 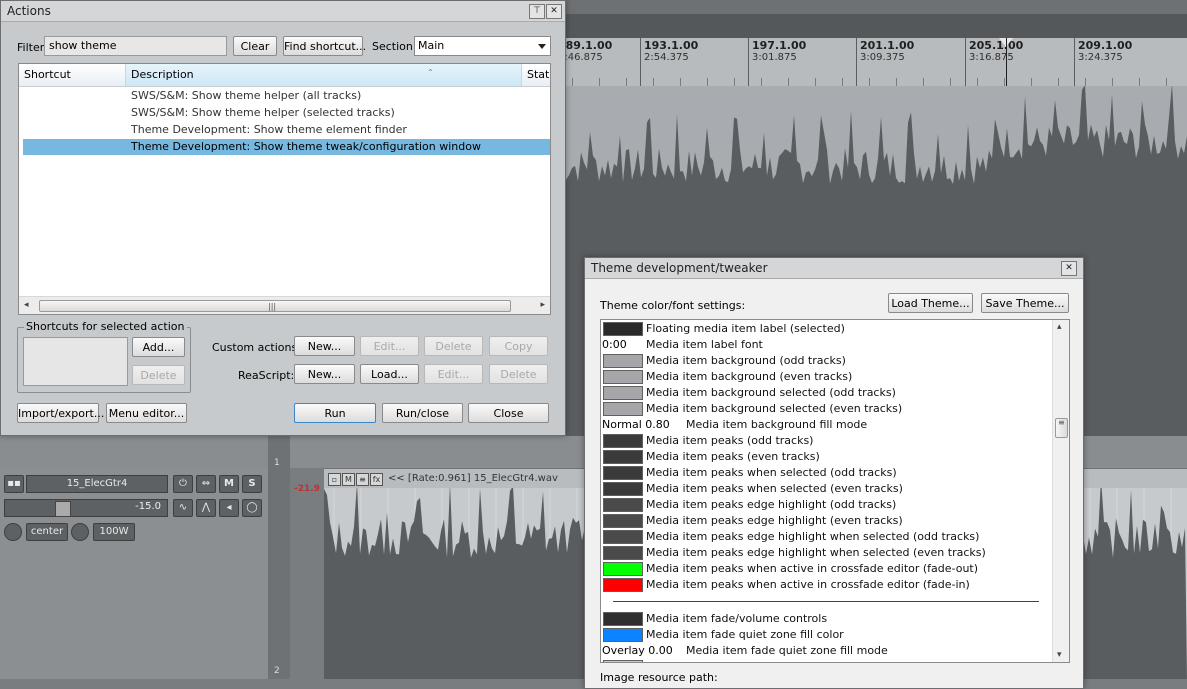 What do you see at coordinates (1061, 428) in the screenshot?
I see `vscroll-thumb: ≡` at bounding box center [1061, 428].